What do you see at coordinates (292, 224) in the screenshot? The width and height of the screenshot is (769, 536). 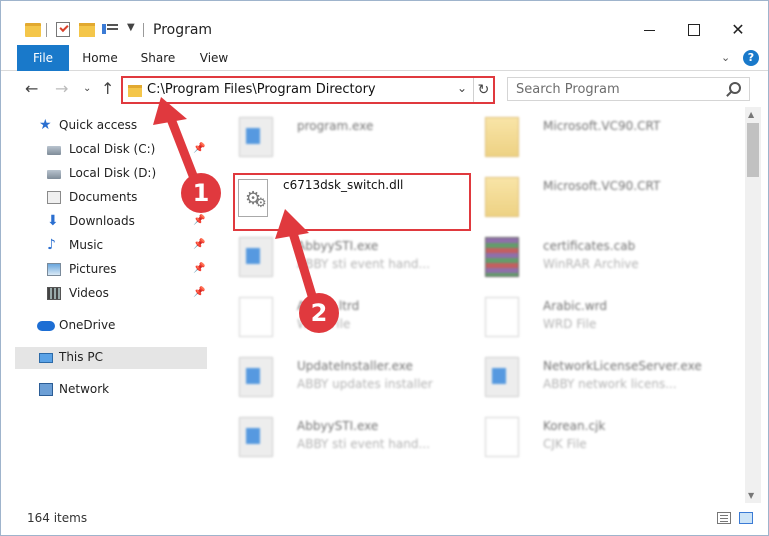 I see `arrow-2-head` at bounding box center [292, 224].